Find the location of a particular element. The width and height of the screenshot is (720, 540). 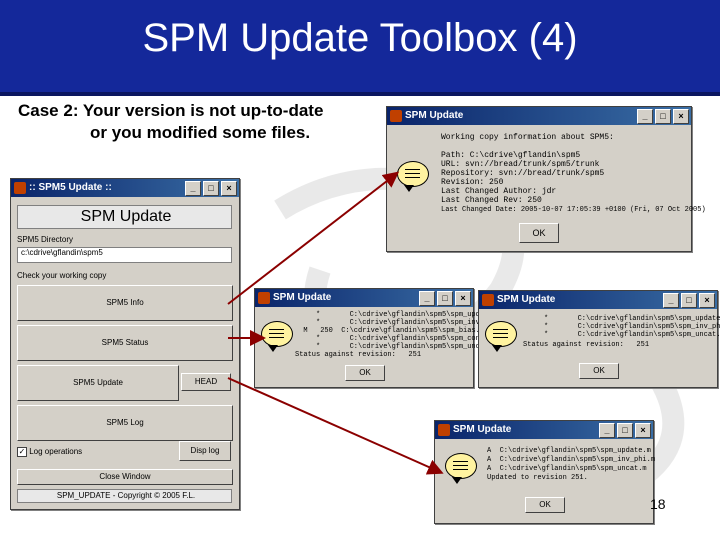

arrow-info-to-dialog is located at coordinates (313, 238).